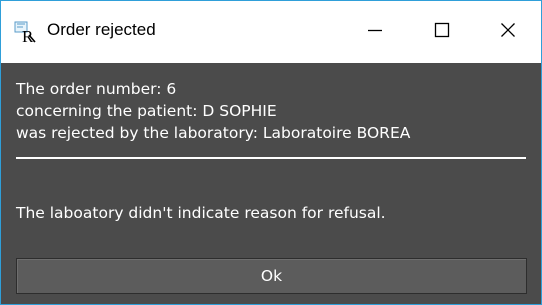 Image resolution: width=542 pixels, height=305 pixels. Describe the element at coordinates (271, 276) in the screenshot. I see `ok-button: Ok` at that location.